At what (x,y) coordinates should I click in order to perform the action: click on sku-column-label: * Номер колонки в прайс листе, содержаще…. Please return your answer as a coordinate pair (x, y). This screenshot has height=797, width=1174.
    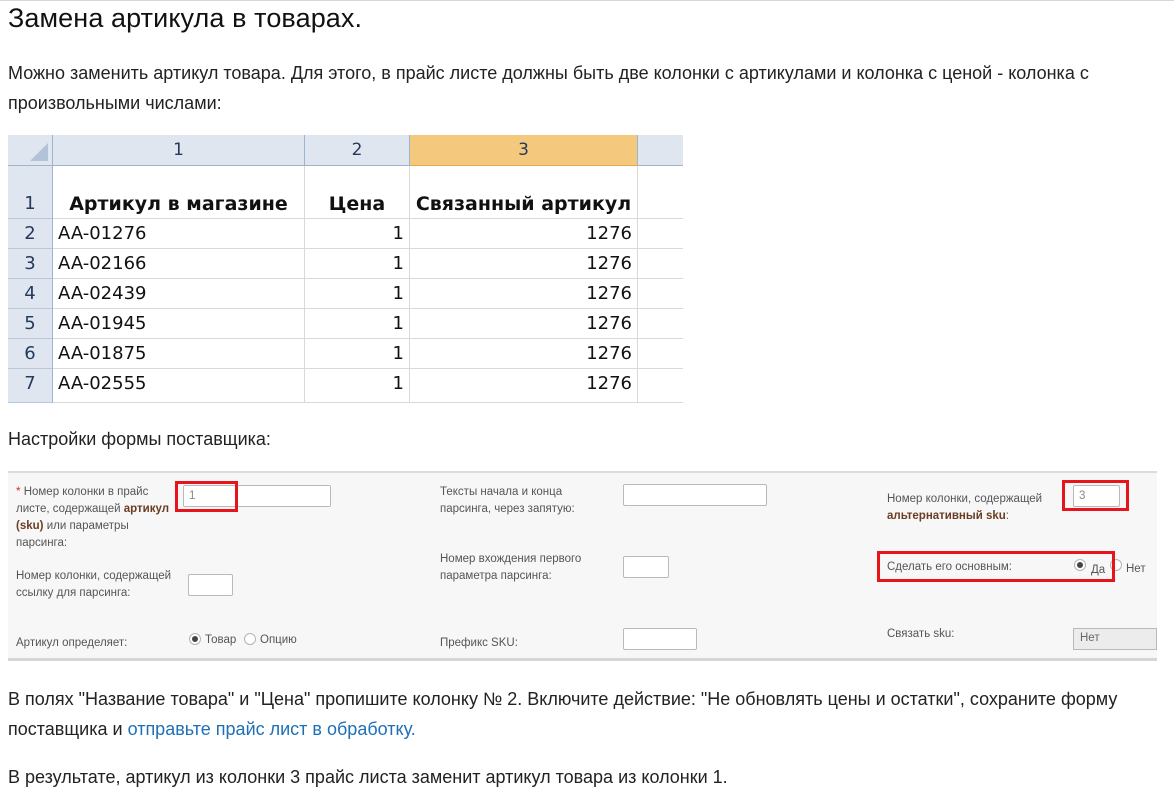
    Looking at the image, I should click on (93, 517).